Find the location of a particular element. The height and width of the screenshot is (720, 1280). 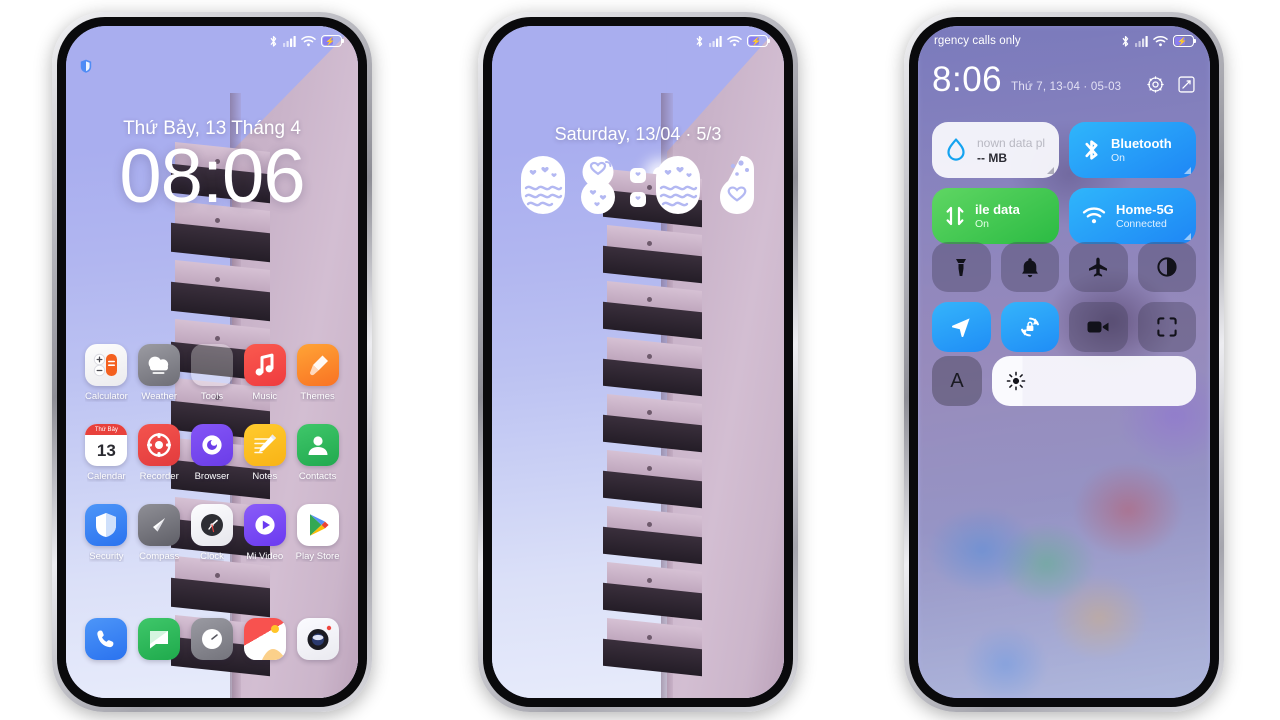

tile-data-usage: nown data pl -- MB is located at coordinates (995, 150).